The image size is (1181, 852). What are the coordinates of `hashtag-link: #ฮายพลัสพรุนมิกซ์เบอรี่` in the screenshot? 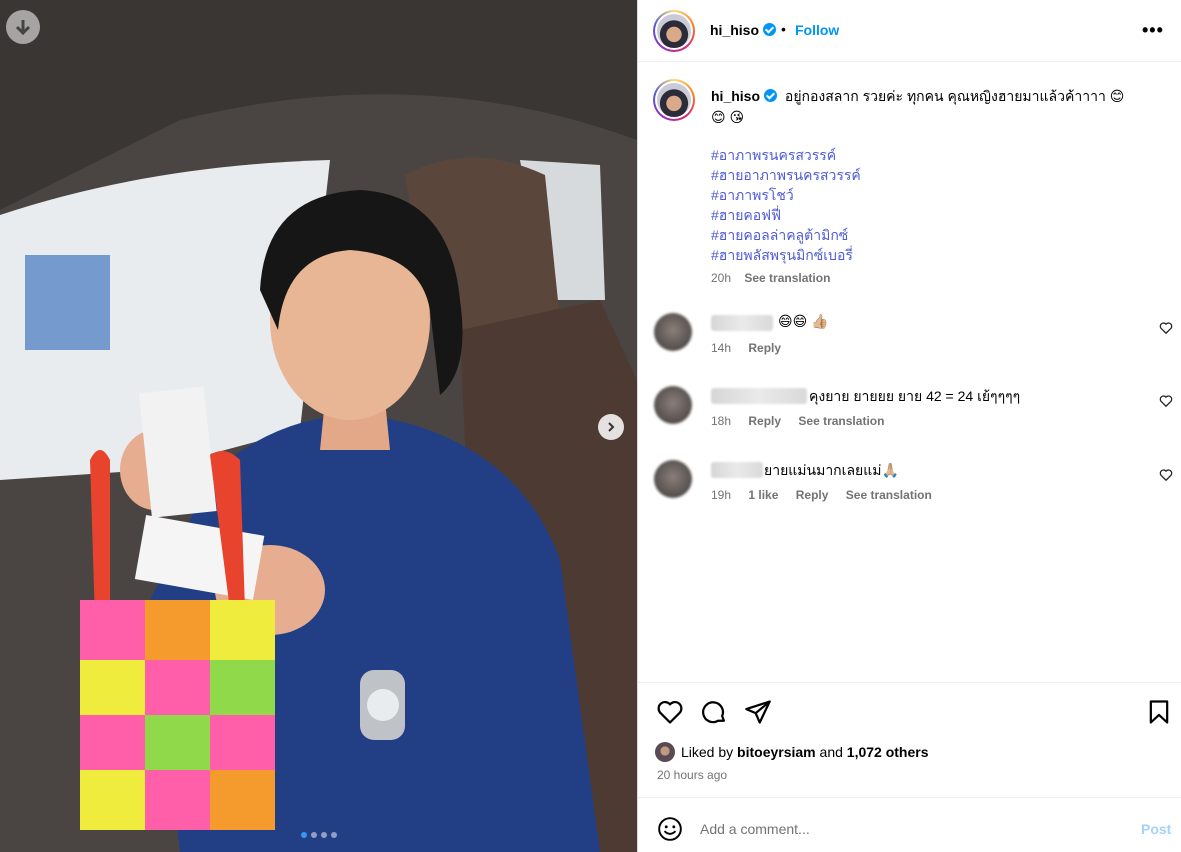 It's located at (786, 255).